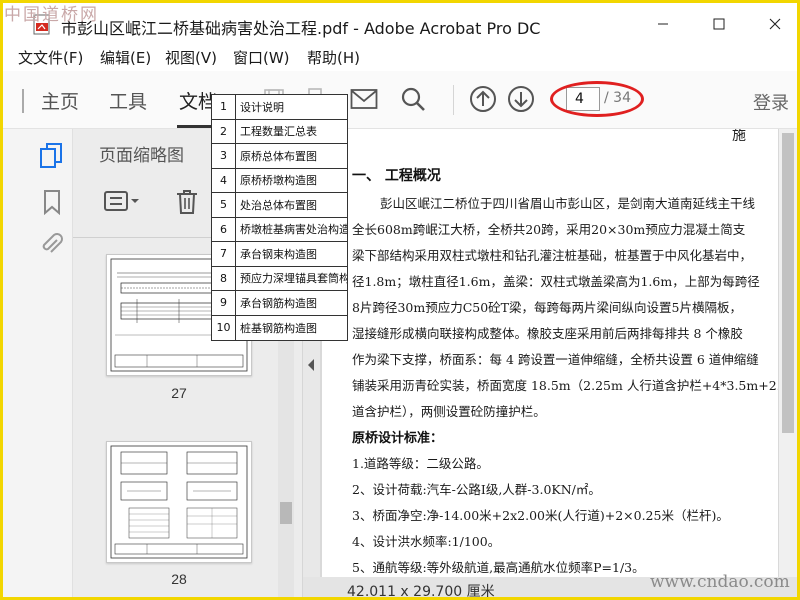 The height and width of the screenshot is (600, 800). What do you see at coordinates (771, 102) in the screenshot?
I see `signin-link: 登录` at bounding box center [771, 102].